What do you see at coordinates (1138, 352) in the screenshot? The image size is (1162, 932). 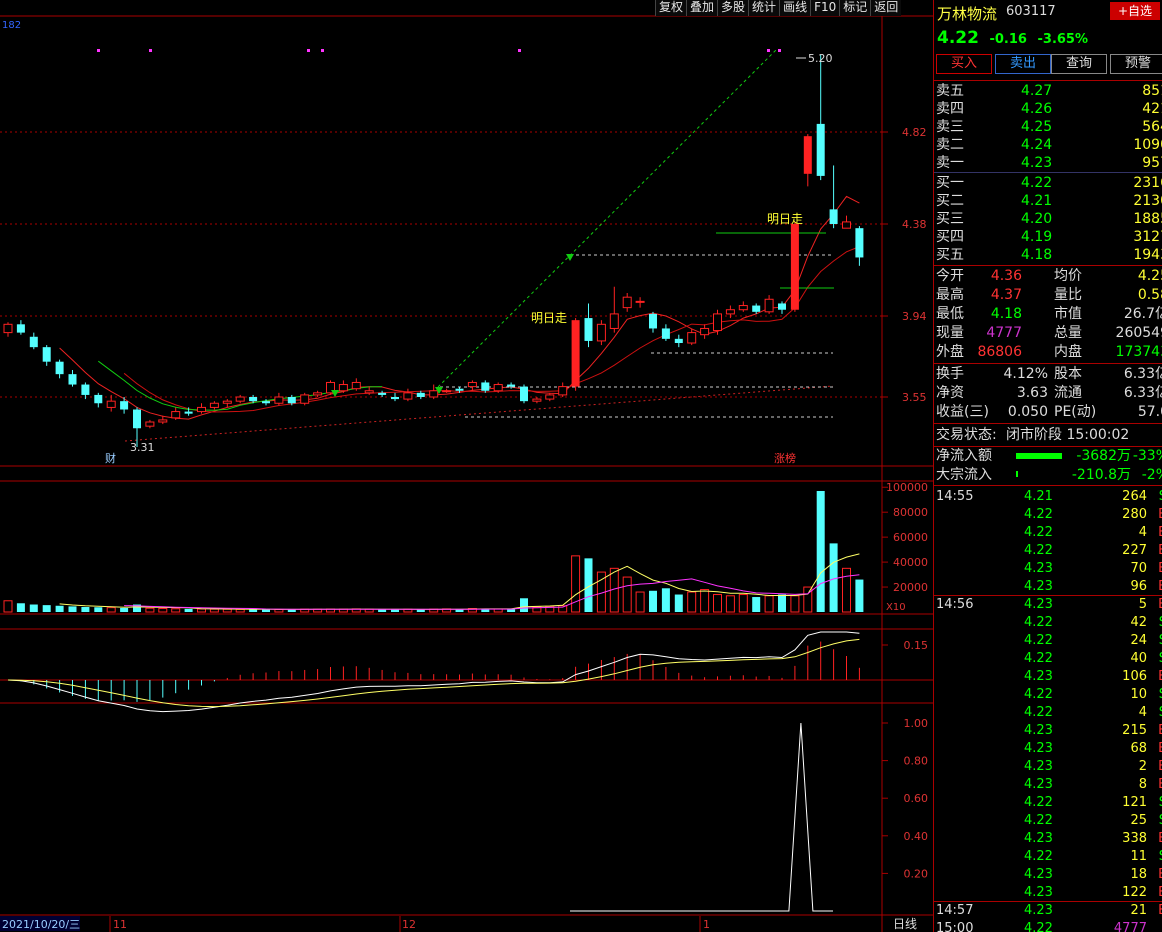 I see `stat-value: 173743` at bounding box center [1138, 352].